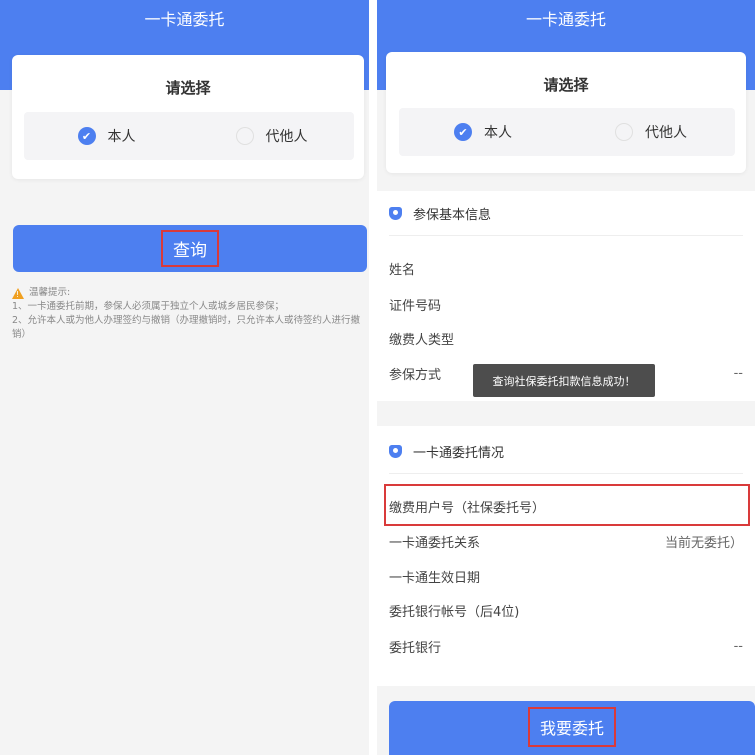 The height and width of the screenshot is (755, 755). What do you see at coordinates (452, 215) in the screenshot?
I see `basic-info-title: 参保基本信息` at bounding box center [452, 215].